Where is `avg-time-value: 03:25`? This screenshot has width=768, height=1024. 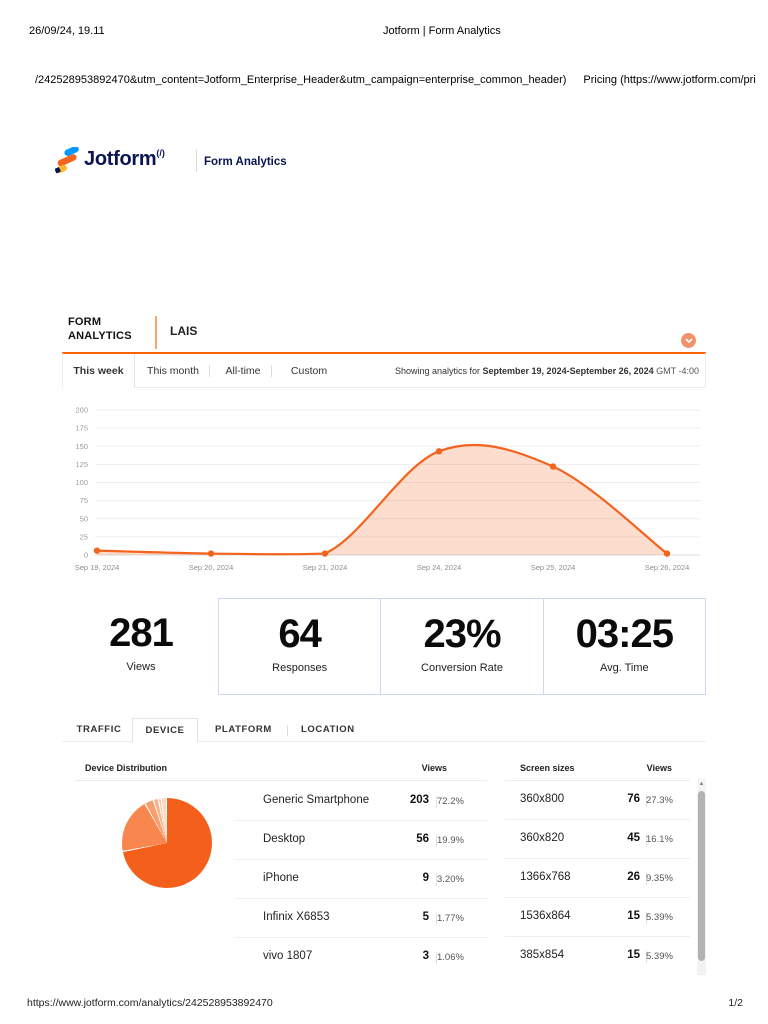
avg-time-value: 03:25 is located at coordinates (624, 634).